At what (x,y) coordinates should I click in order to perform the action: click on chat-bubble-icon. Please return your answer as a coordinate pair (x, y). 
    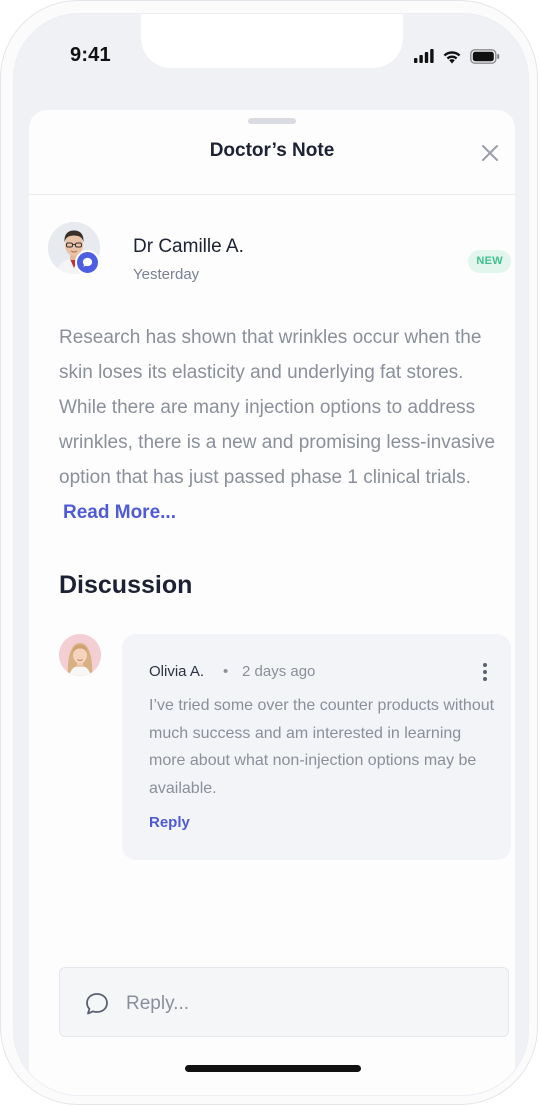
    Looking at the image, I should click on (97, 1004).